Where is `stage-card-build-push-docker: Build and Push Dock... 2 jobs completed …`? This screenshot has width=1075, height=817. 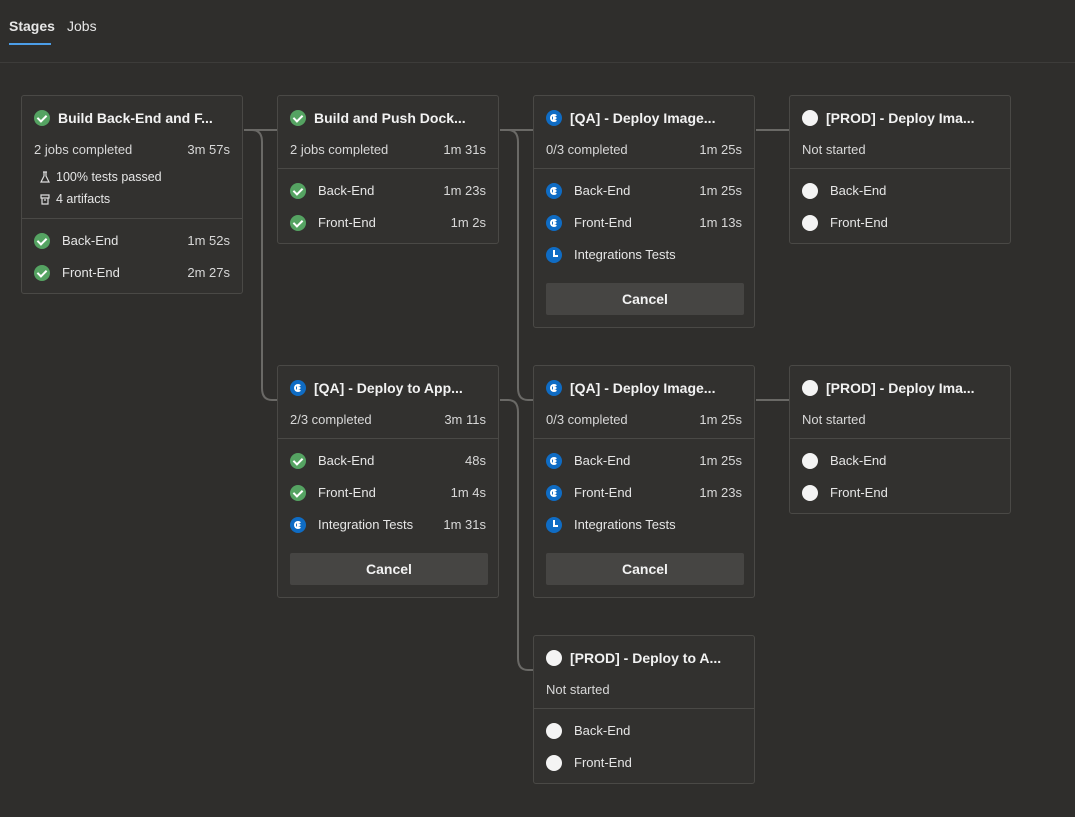 stage-card-build-push-docker: Build and Push Dock... 2 jobs completed … is located at coordinates (388, 169).